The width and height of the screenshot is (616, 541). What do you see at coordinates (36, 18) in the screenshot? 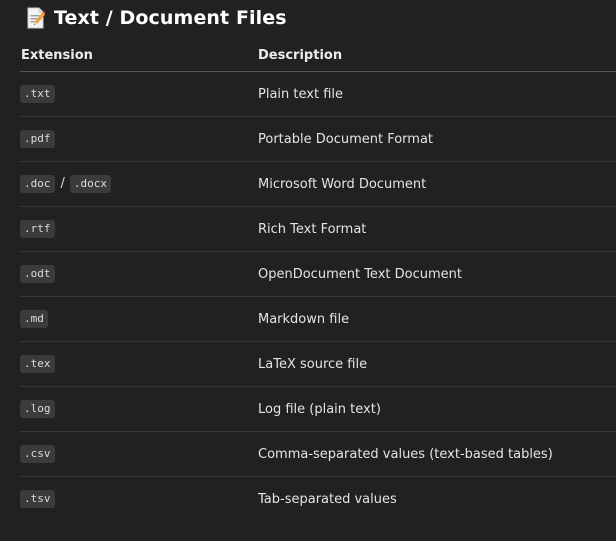
I see `memo-icon` at bounding box center [36, 18].